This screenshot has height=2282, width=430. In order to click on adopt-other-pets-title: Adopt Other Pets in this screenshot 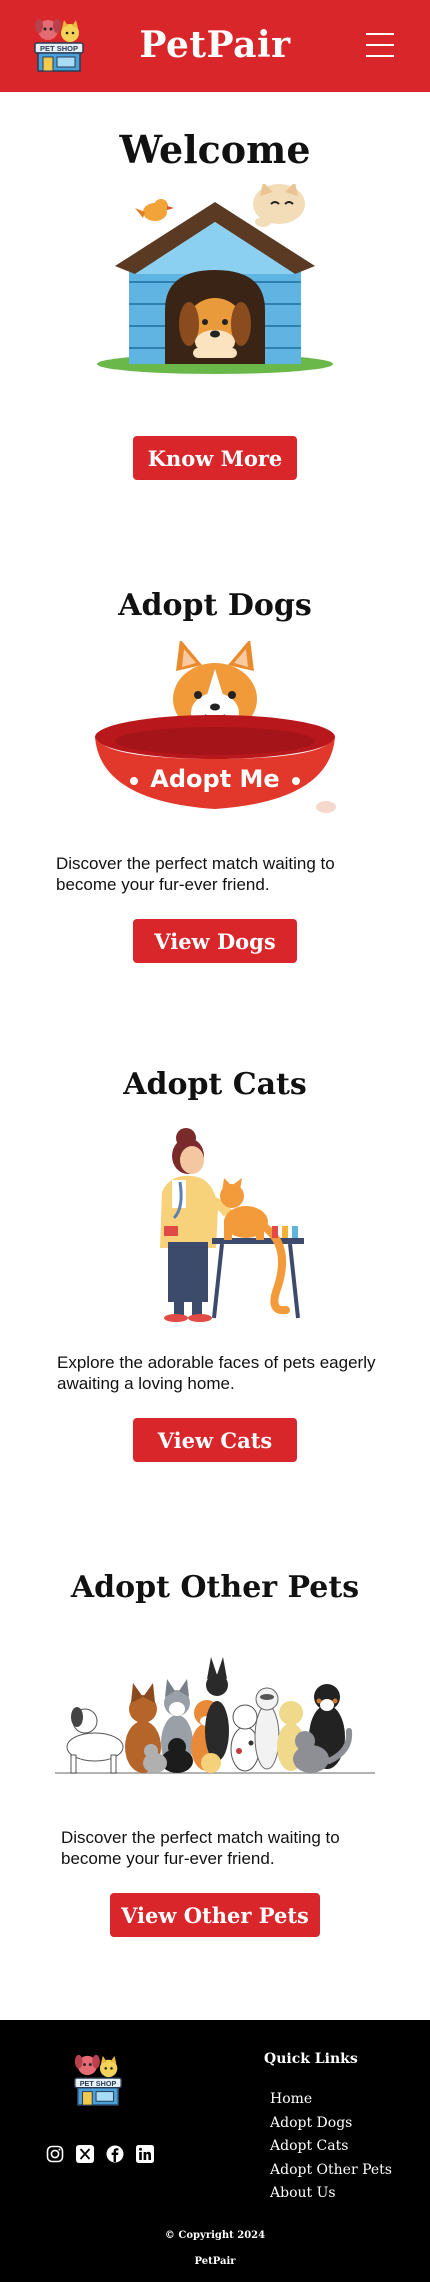, I will do `click(215, 1587)`.